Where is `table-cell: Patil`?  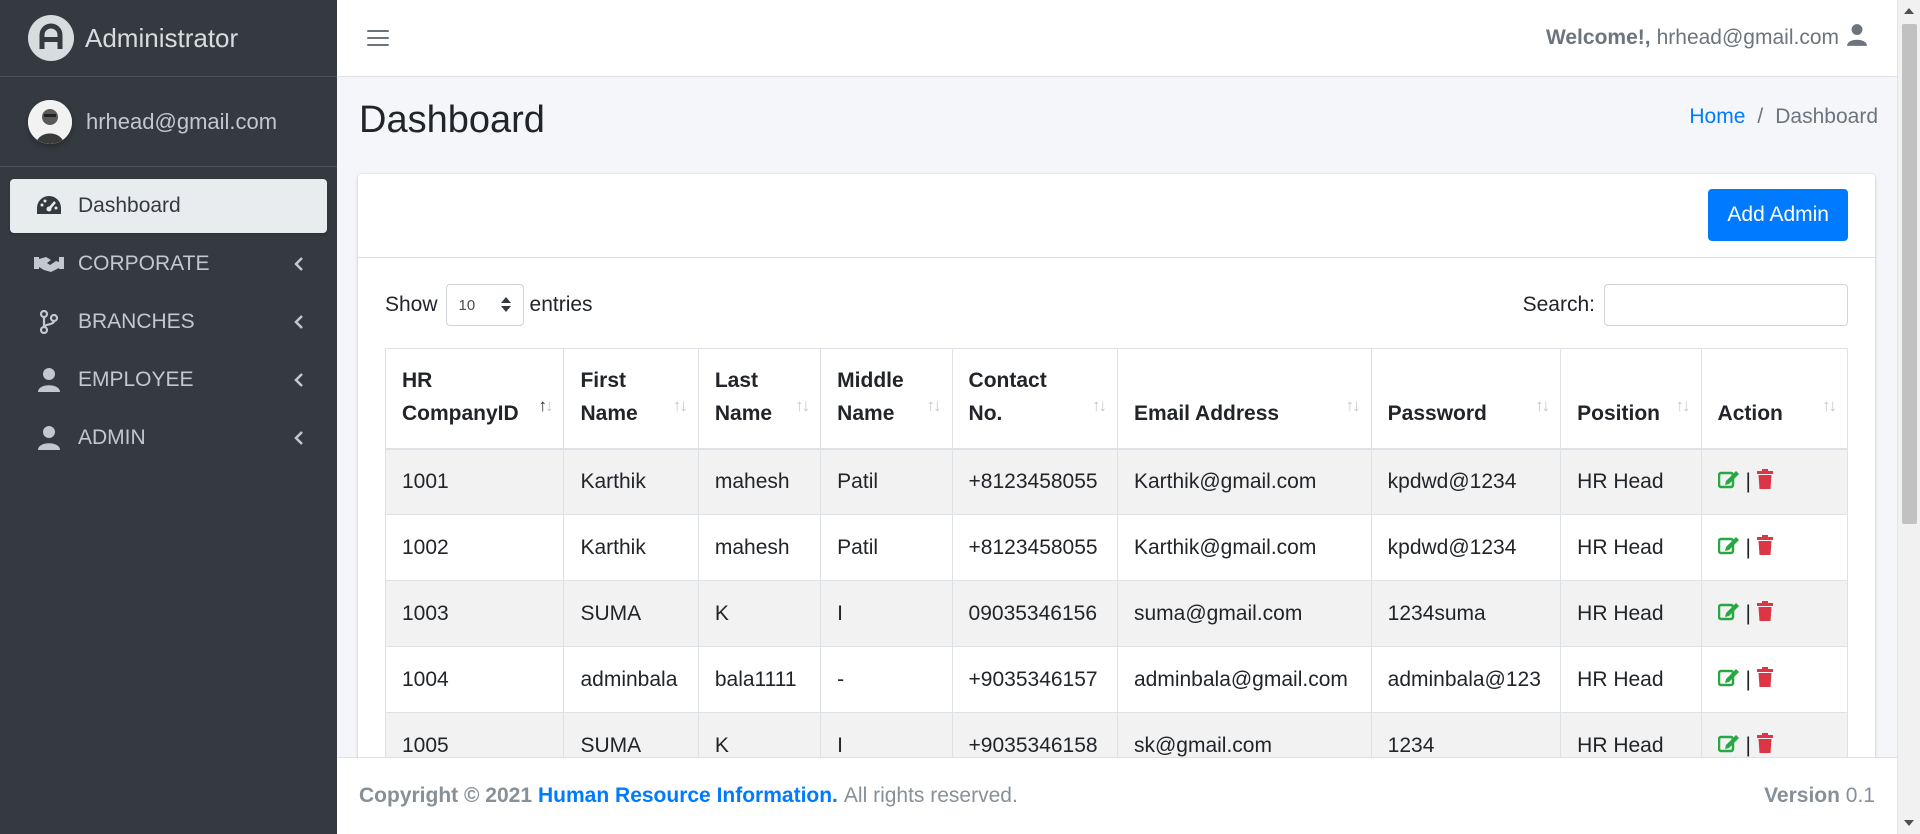
table-cell: Patil is located at coordinates (886, 481).